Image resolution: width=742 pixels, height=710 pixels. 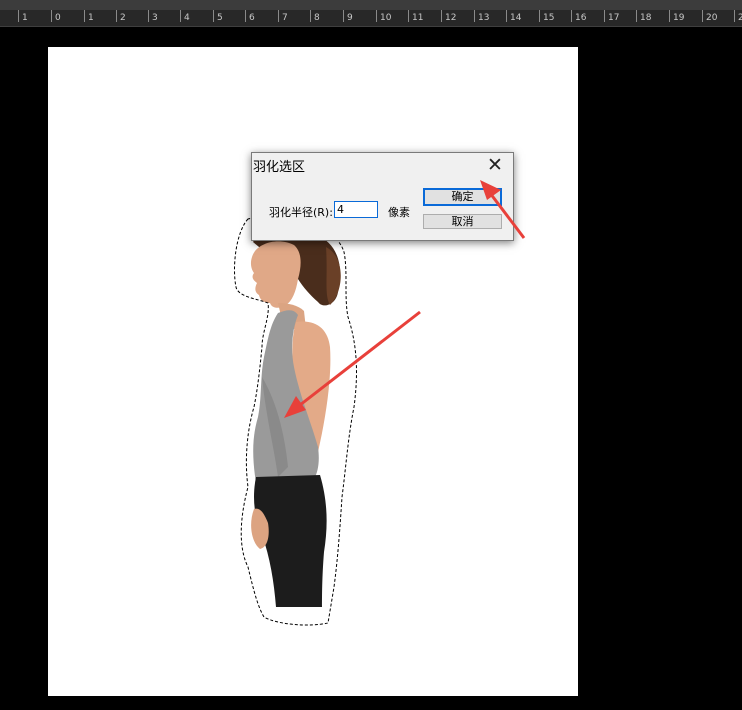 I want to click on dialog-title: 羽化选区, so click(x=279, y=167).